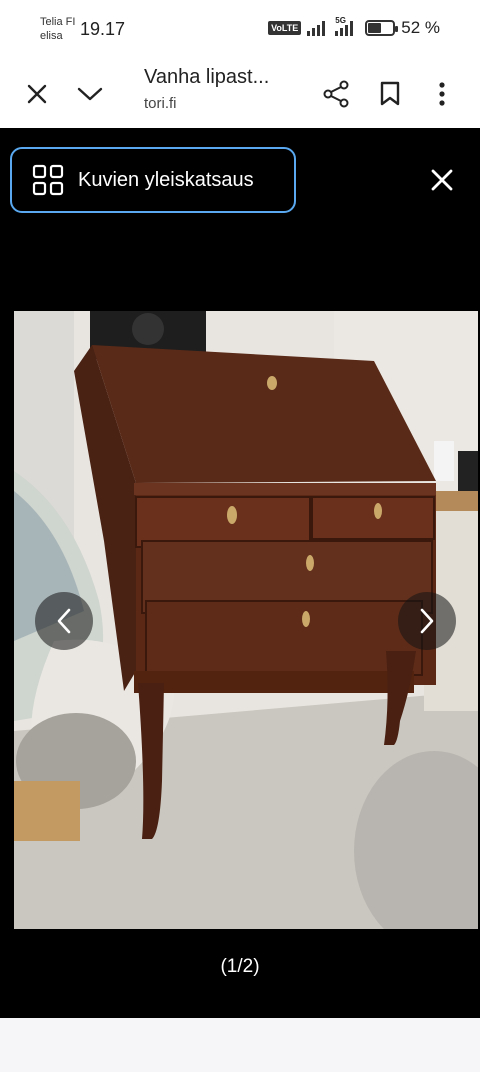 This screenshot has width=480, height=1072. What do you see at coordinates (390, 94) in the screenshot?
I see `bookmark-icon` at bounding box center [390, 94].